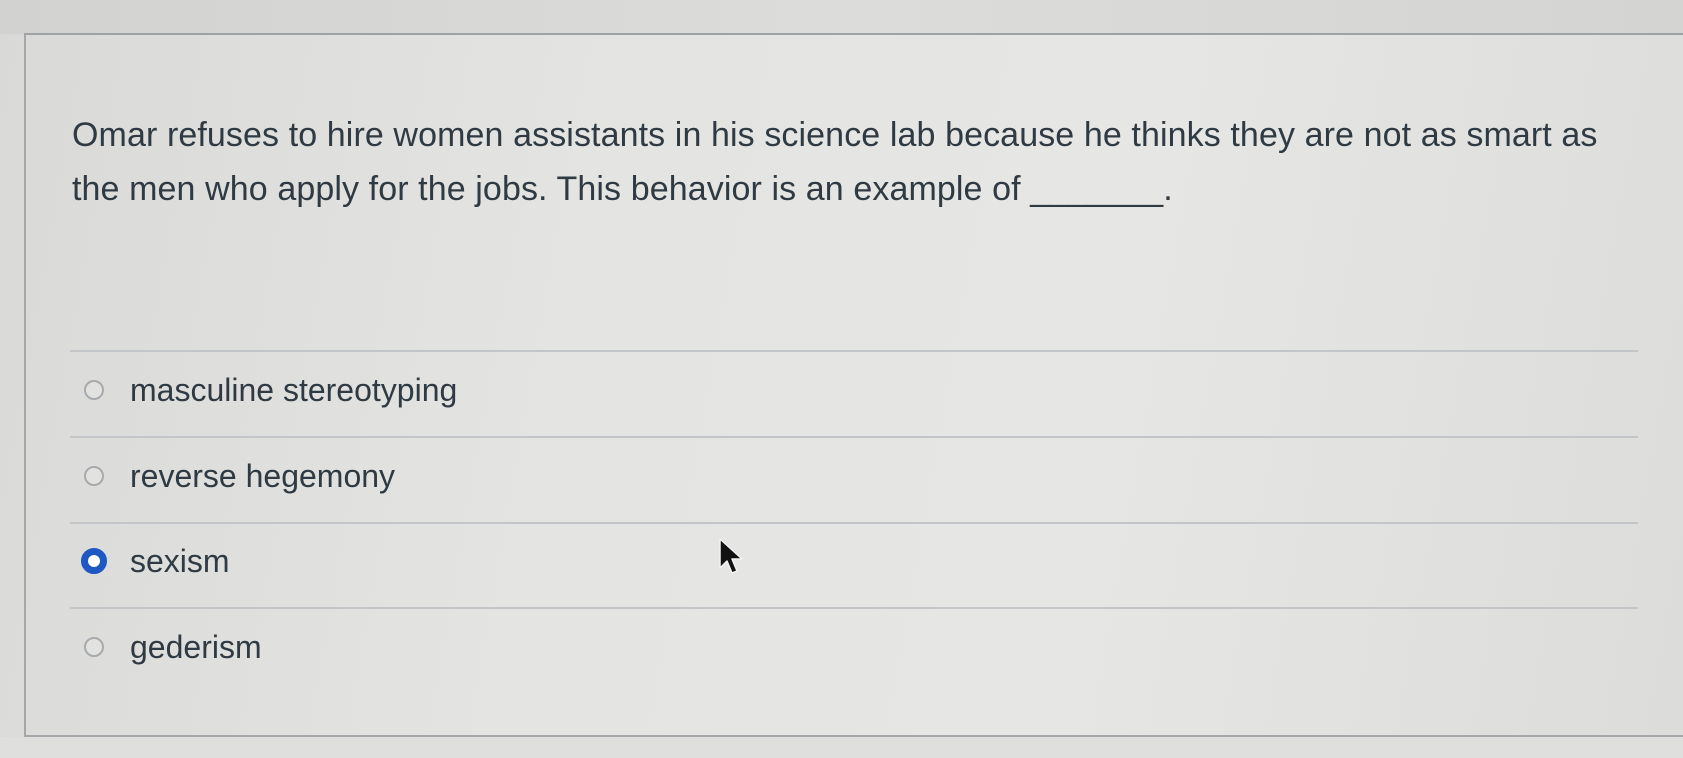  I want to click on answer-label: masculine stereotyping, so click(294, 389).